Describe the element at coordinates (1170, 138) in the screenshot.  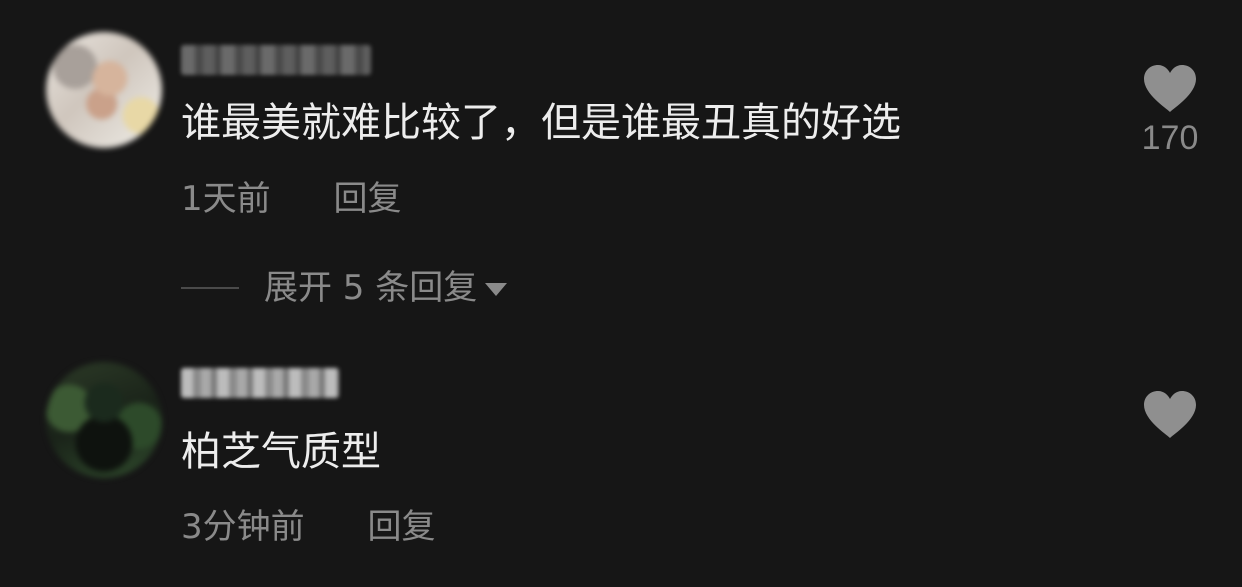
I see `like-count: 170` at that location.